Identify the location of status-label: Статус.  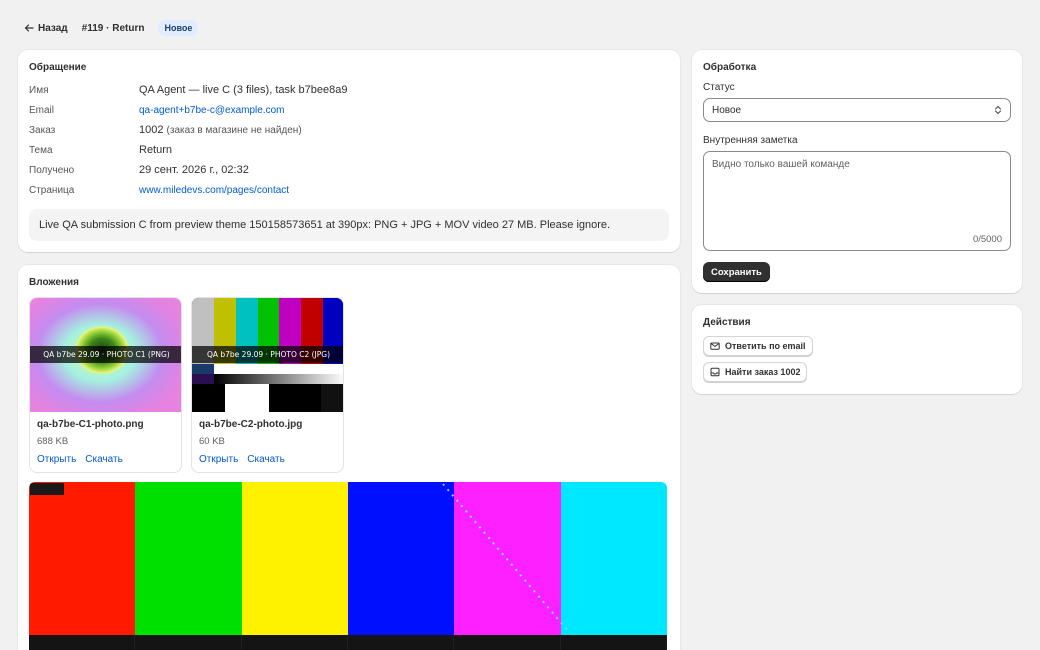
(719, 87).